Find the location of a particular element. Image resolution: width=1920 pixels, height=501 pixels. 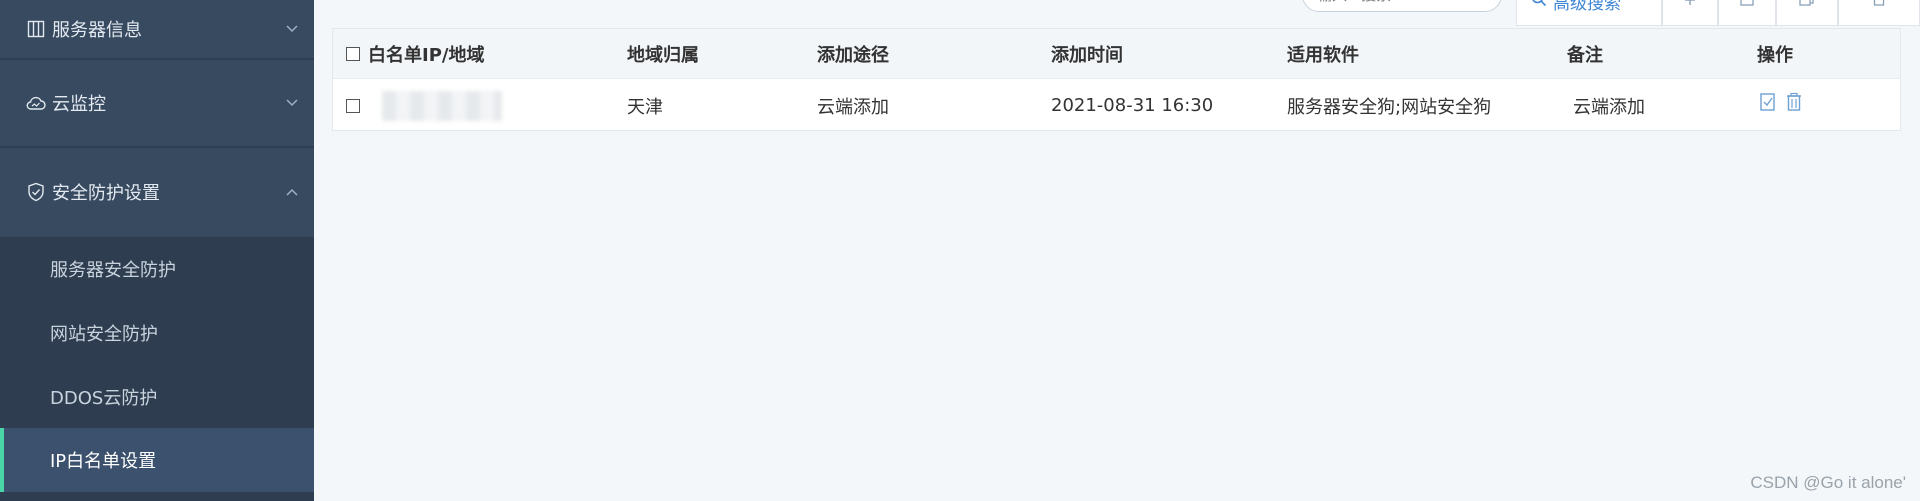

header-ip: 白名单IP/地域 is located at coordinates (415, 54).